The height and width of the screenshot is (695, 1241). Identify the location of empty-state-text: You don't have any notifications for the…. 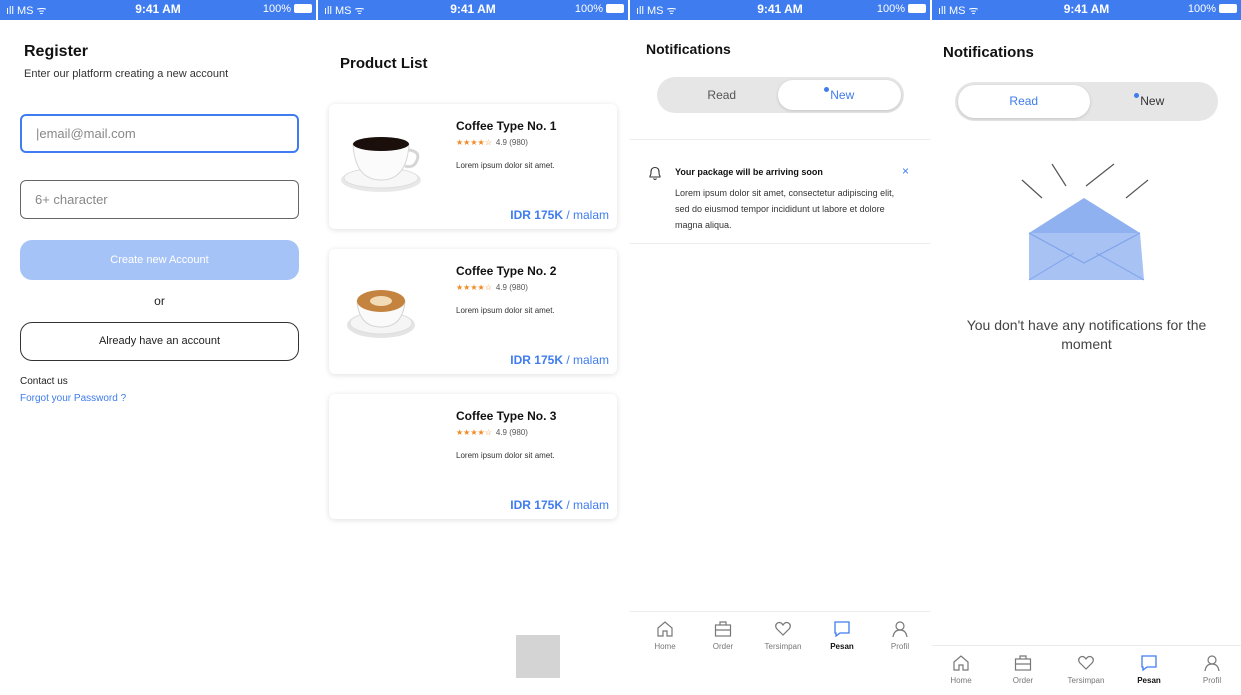
(1086, 334).